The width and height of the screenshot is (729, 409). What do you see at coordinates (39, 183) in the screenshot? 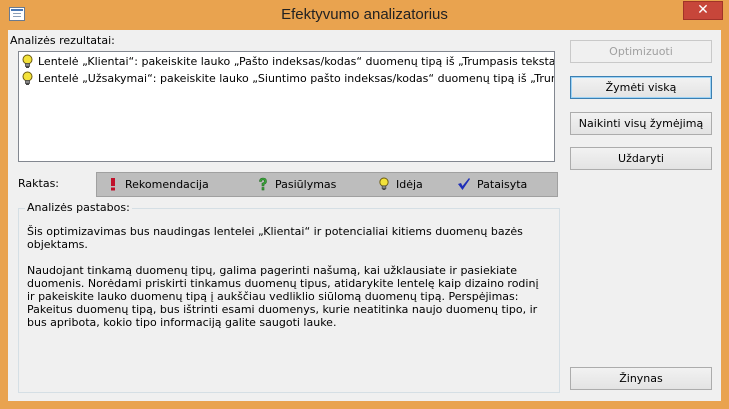
I see `key-label: Raktas:` at bounding box center [39, 183].